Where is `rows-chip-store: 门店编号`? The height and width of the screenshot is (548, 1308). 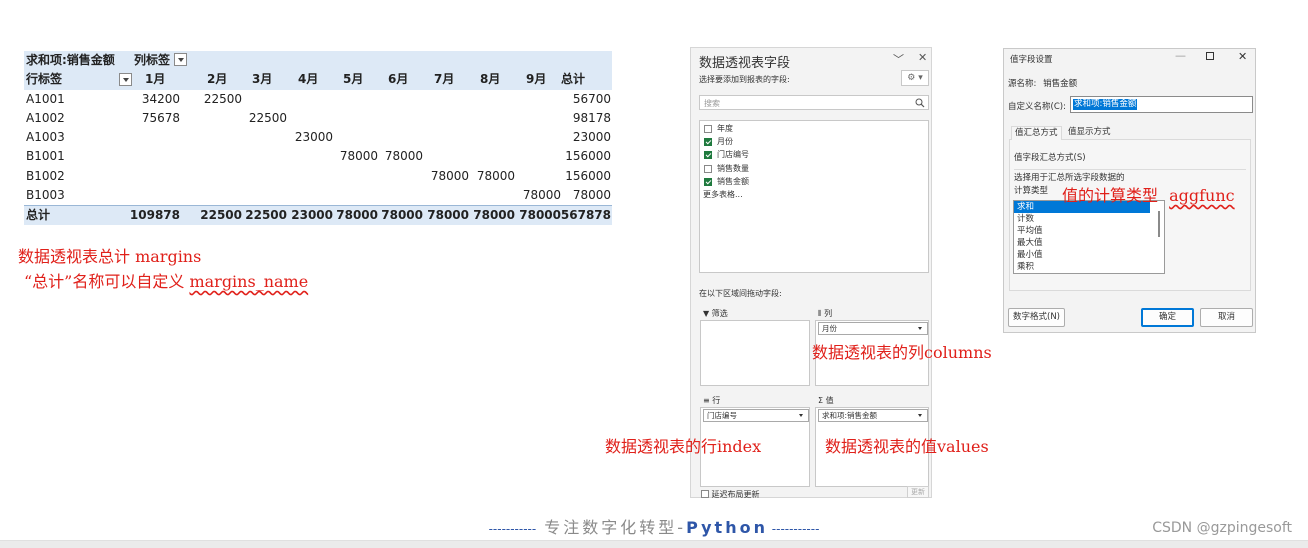
rows-chip-store: 门店编号 is located at coordinates (756, 415).